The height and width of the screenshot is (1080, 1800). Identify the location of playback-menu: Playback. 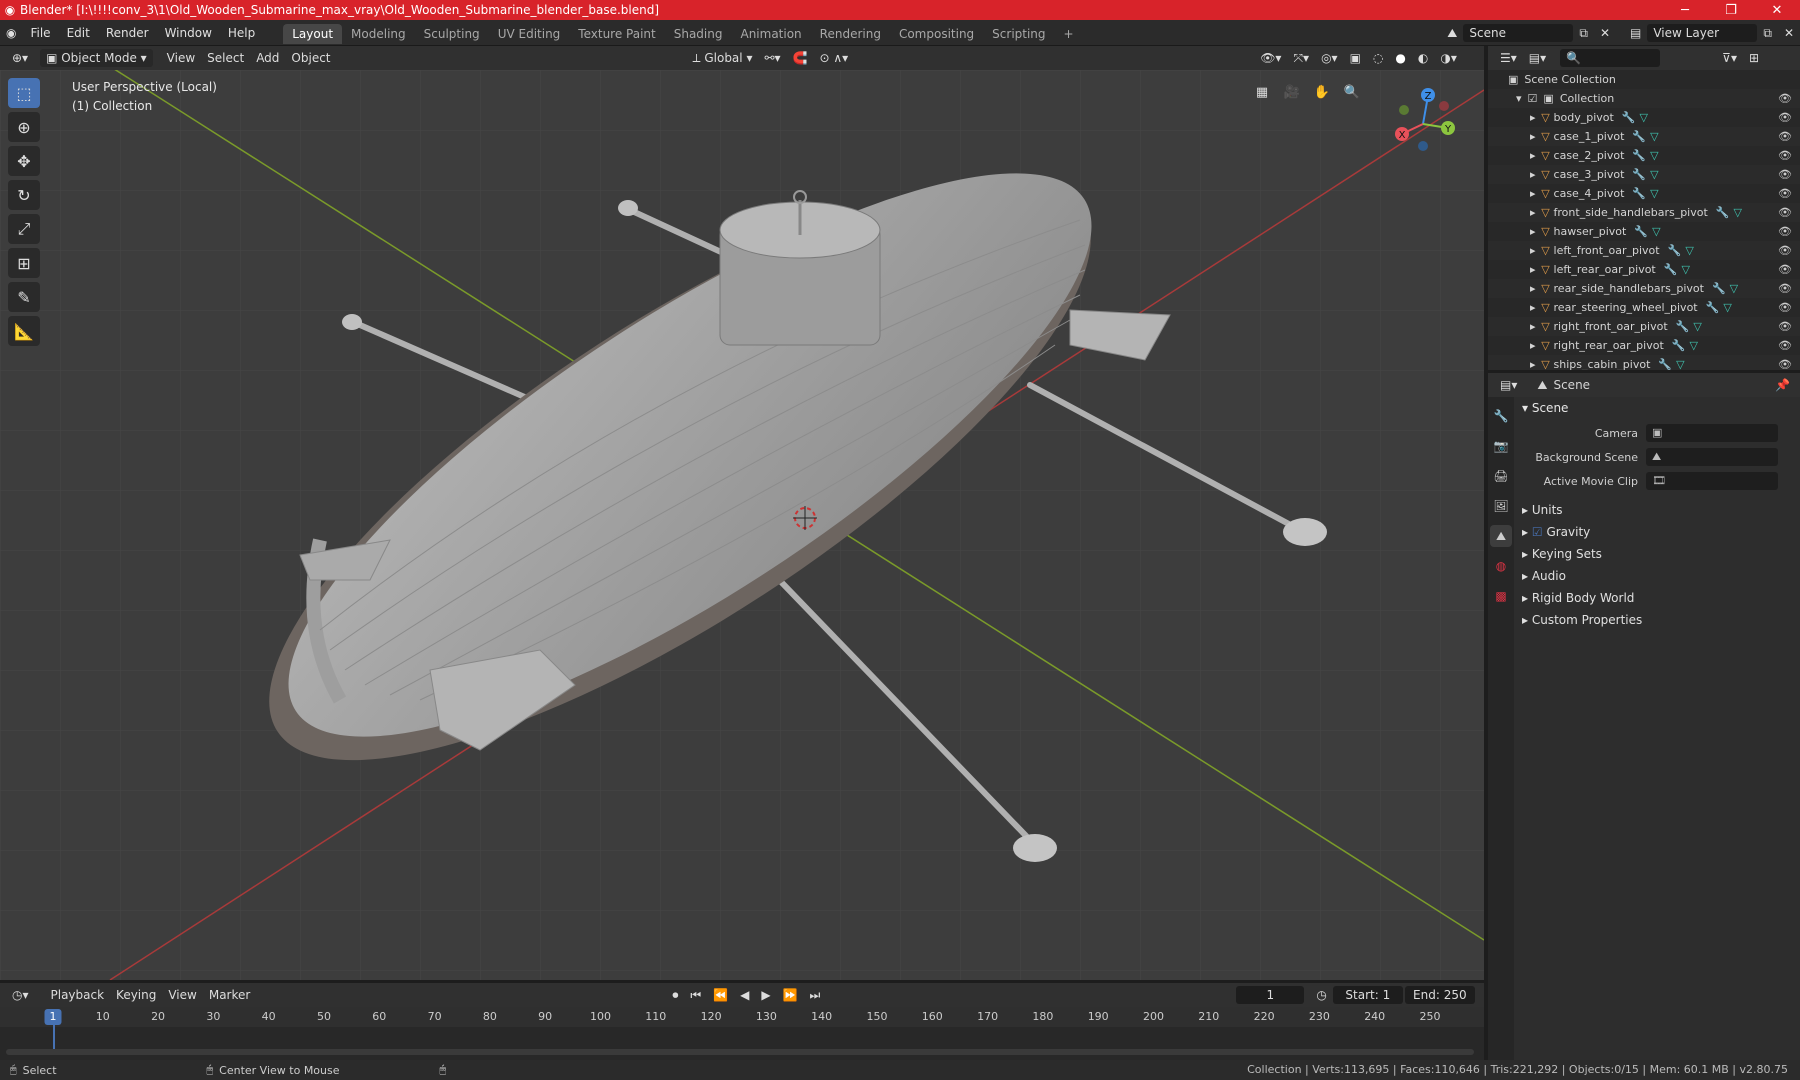
(78, 995).